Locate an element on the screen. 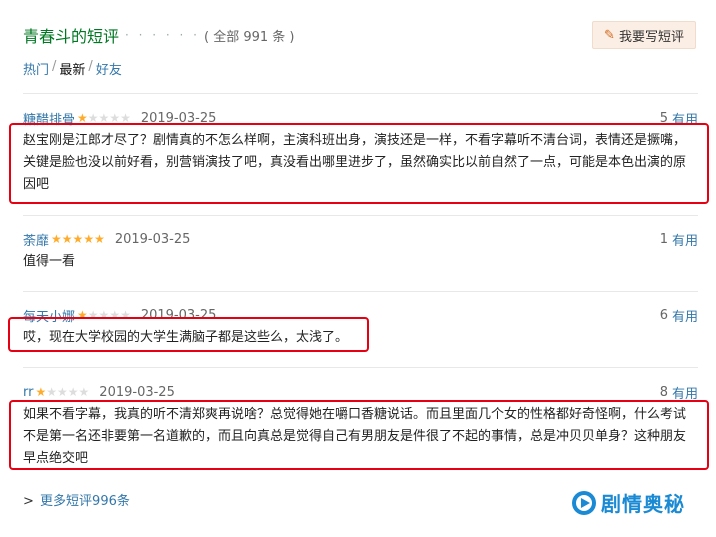  useful-number: 1 is located at coordinates (663, 239).